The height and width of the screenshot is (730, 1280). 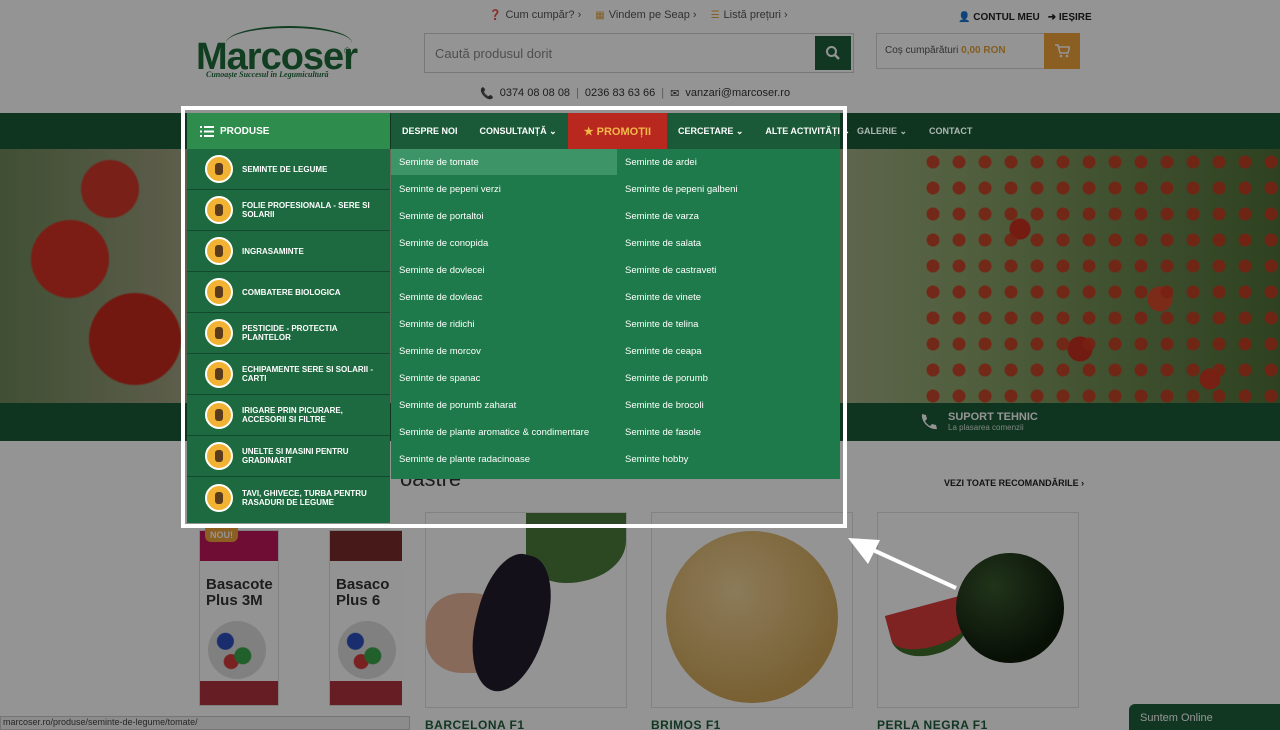 I want to click on phone-1: 0374 08 08 08, so click(x=535, y=93).